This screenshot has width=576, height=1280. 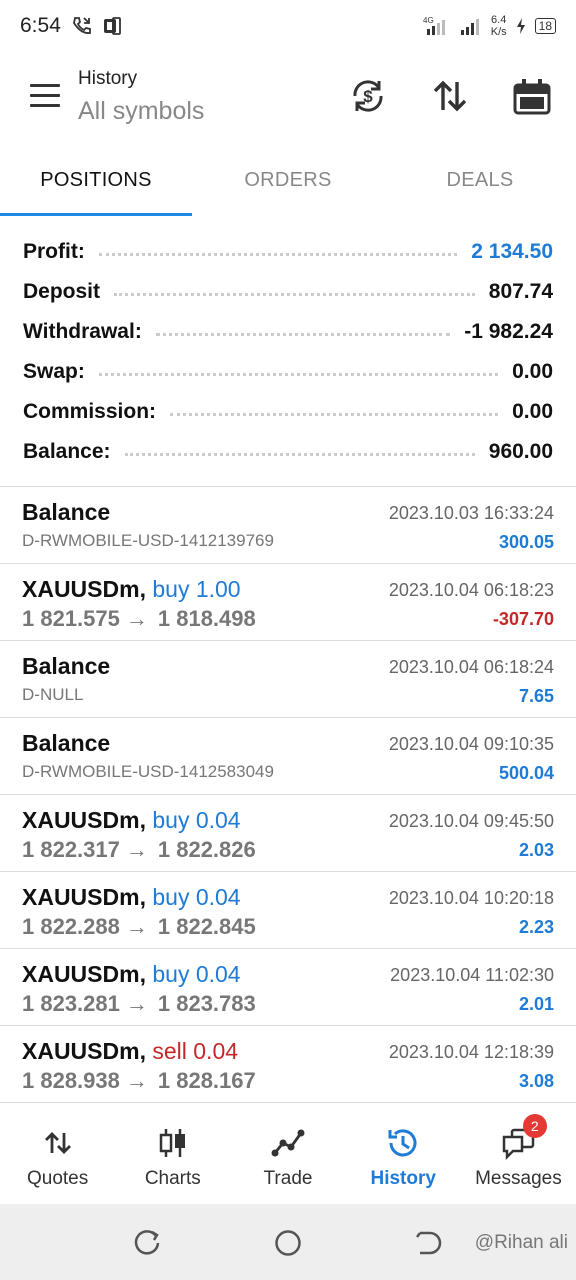 I want to click on item-comment: D-RWMOBILE-USD-1412139769, so click(x=148, y=540).